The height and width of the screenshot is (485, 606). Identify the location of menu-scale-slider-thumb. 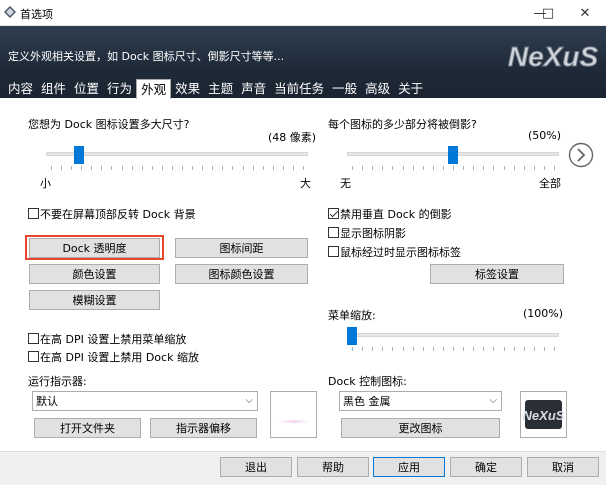
(352, 336).